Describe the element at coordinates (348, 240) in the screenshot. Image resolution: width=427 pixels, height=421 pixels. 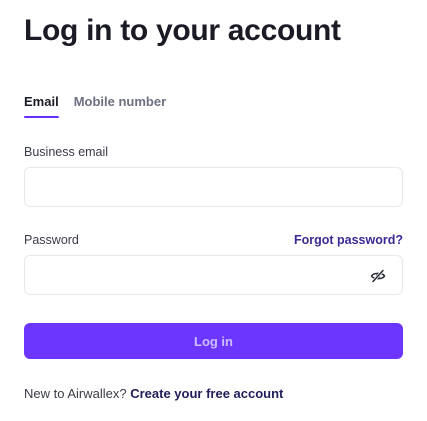
I see `forgot-password-link: Forgot password?` at that location.